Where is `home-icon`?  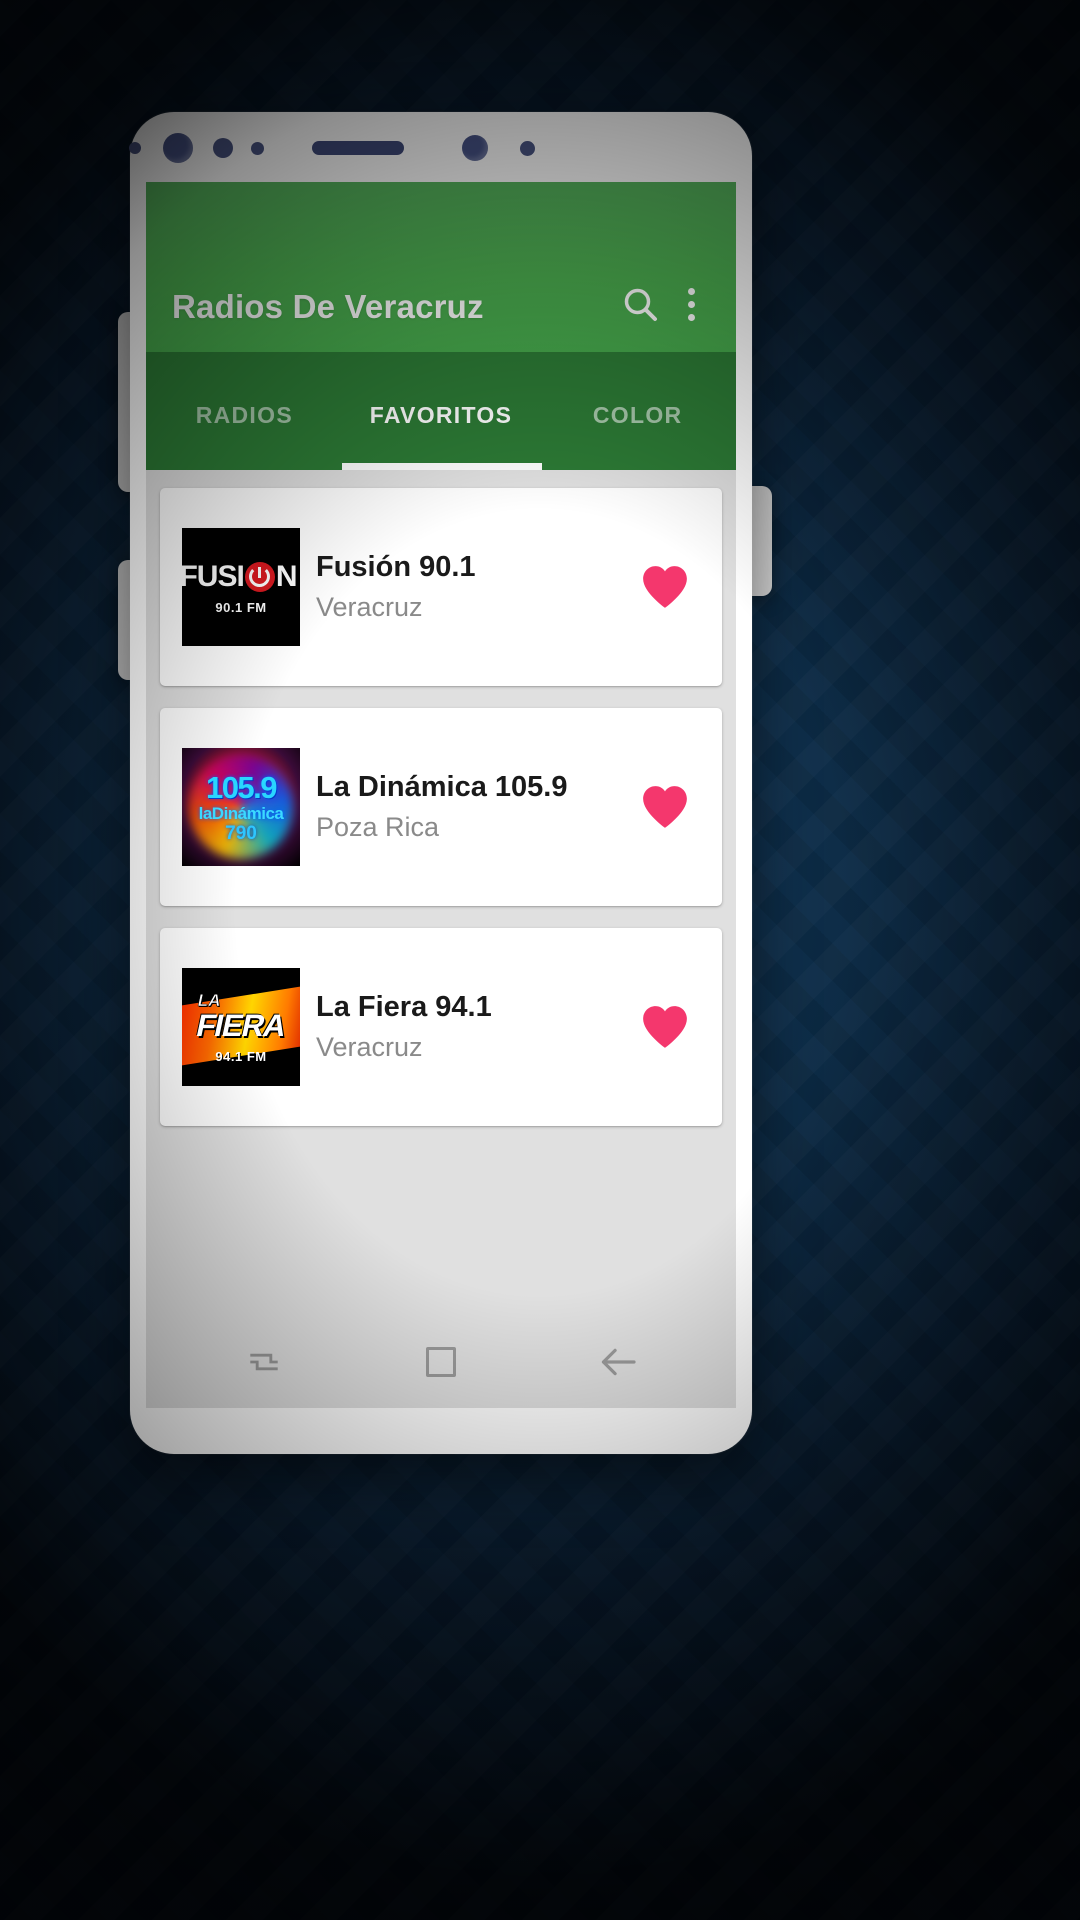
home-icon is located at coordinates (440, 1362).